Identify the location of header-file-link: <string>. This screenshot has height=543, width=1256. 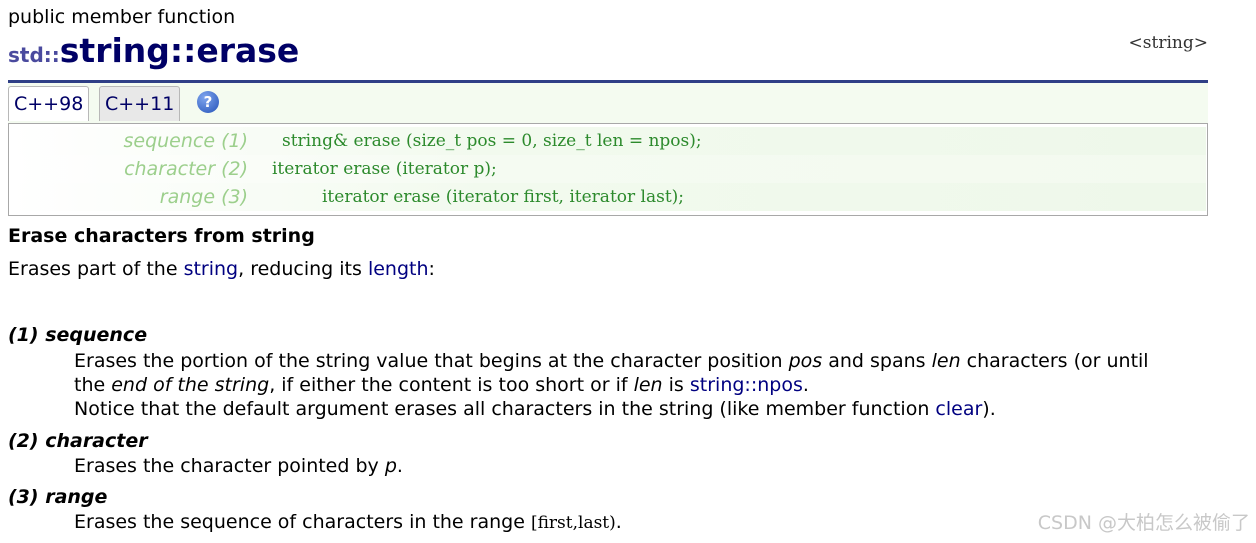
(1168, 43).